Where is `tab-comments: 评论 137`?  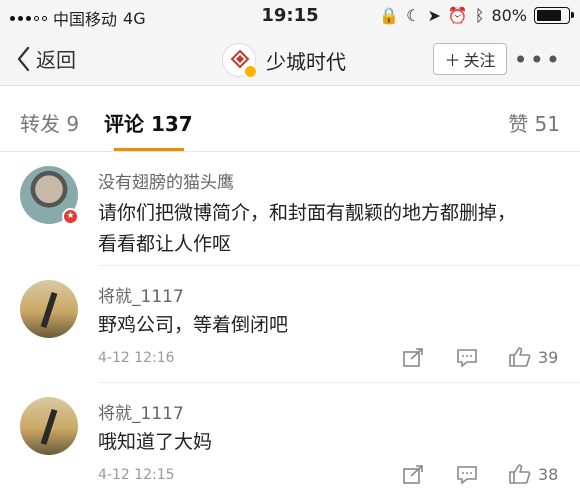
tab-comments: 评论 137 is located at coordinates (148, 122).